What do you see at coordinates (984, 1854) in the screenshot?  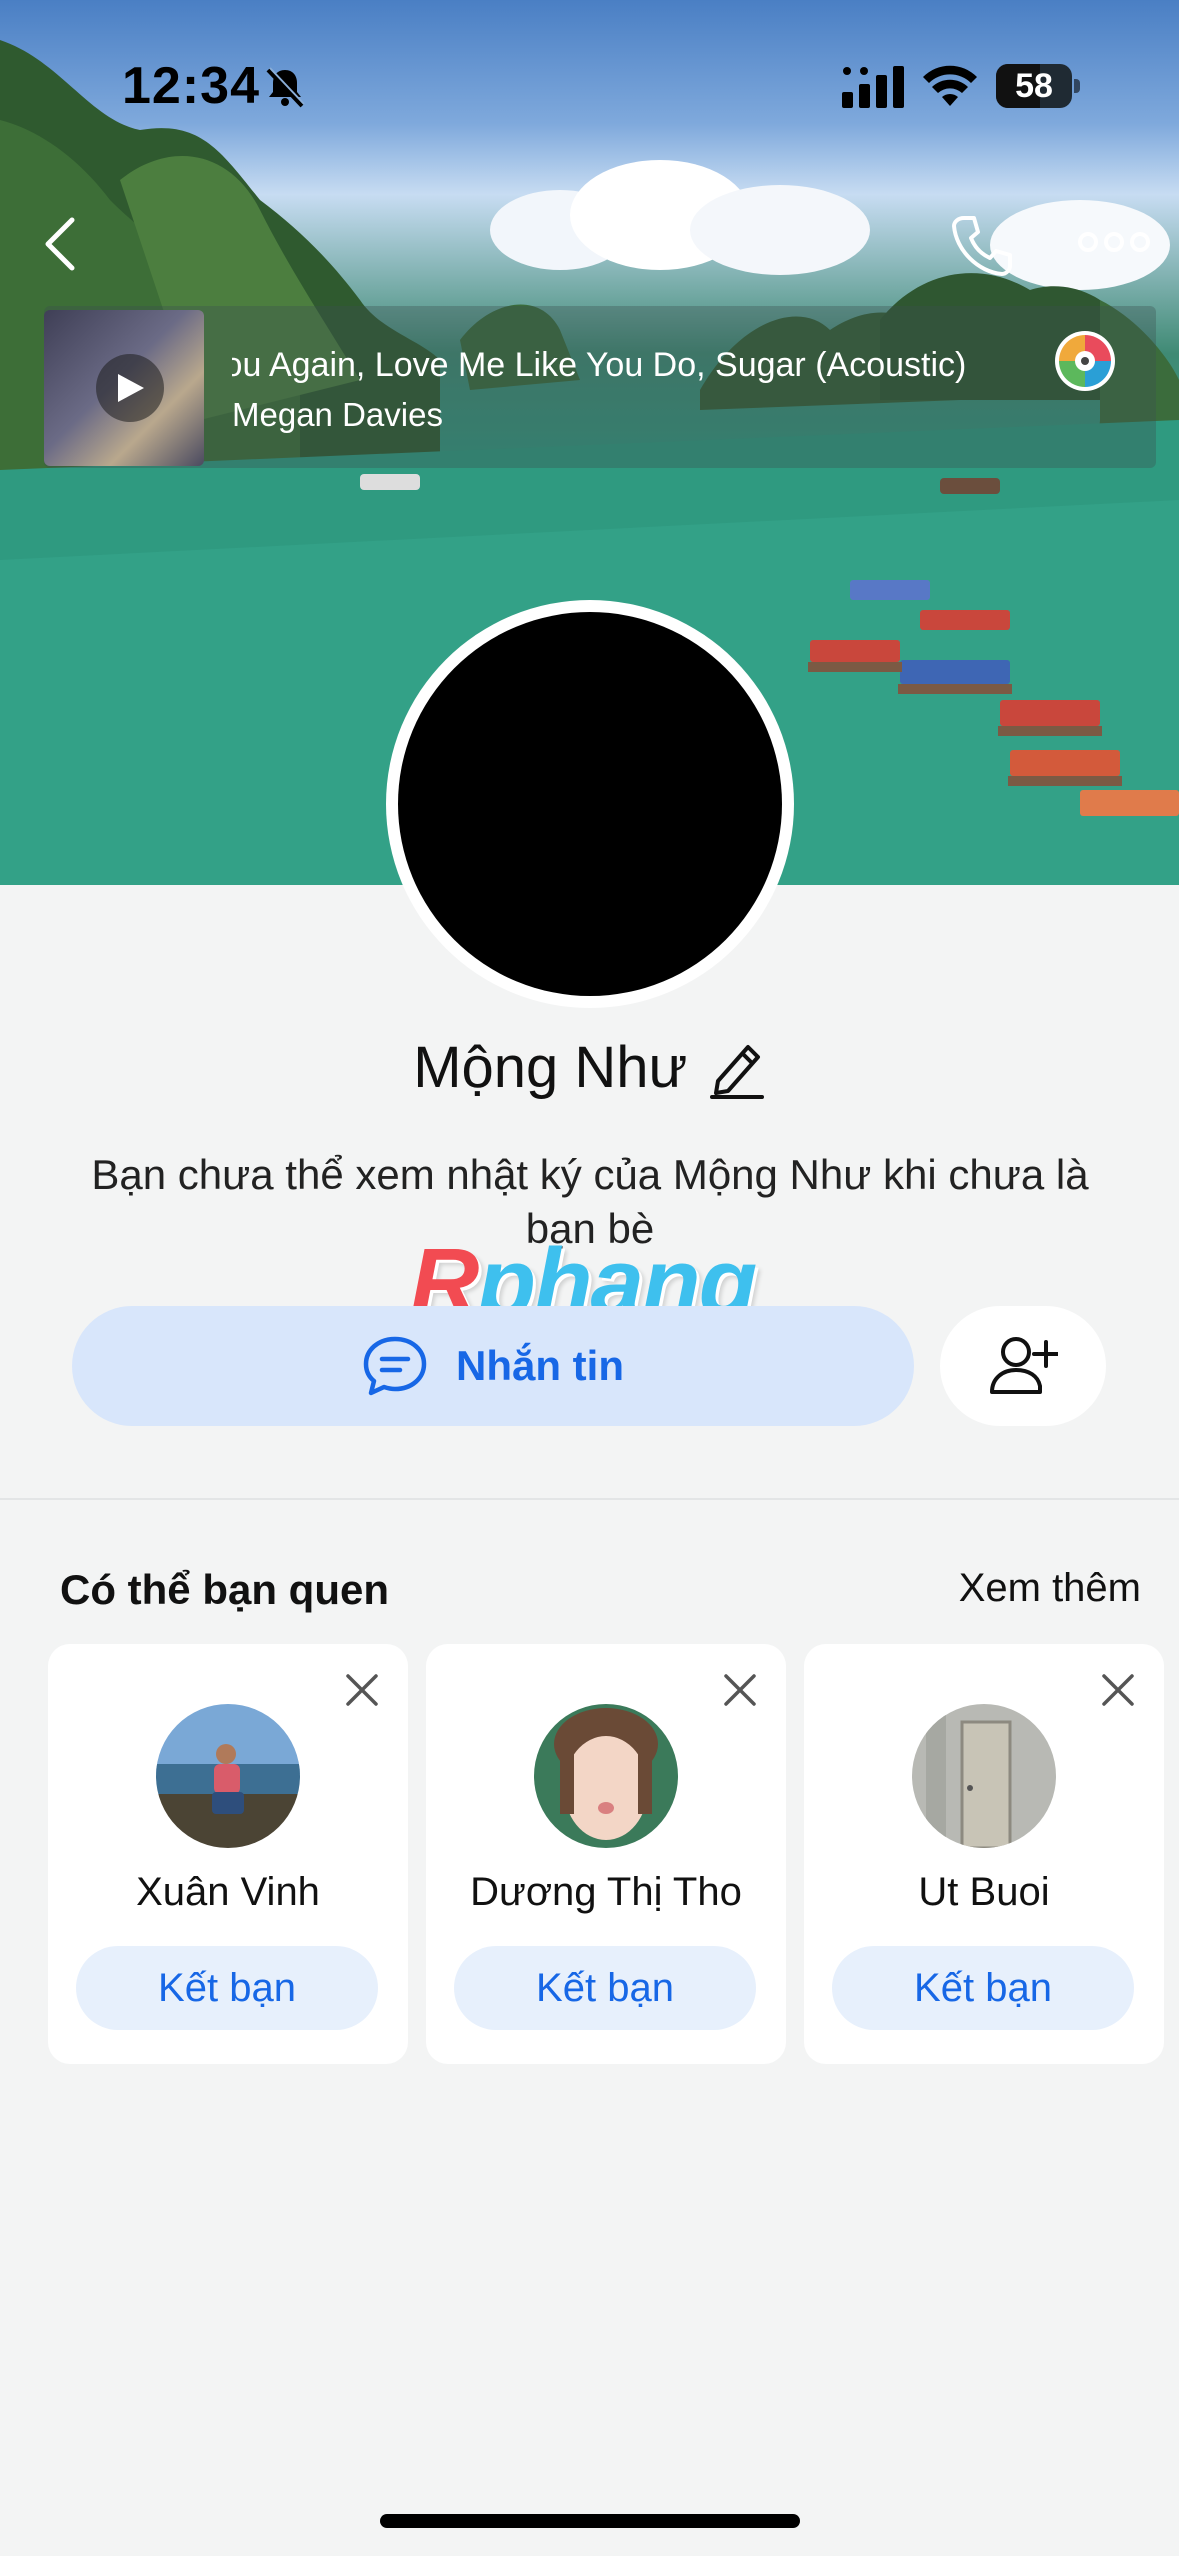 I see `suggestion-card: Ut Buoi Kết bạn` at bounding box center [984, 1854].